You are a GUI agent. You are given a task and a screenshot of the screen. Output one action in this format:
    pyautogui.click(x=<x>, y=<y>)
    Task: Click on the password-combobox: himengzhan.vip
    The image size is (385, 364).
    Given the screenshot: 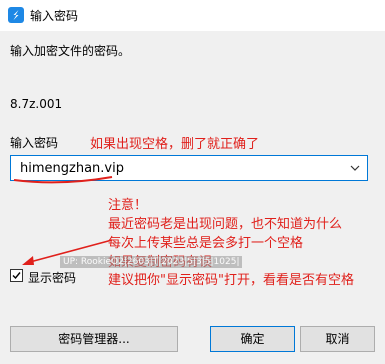 What is the action you would take?
    pyautogui.click(x=189, y=168)
    